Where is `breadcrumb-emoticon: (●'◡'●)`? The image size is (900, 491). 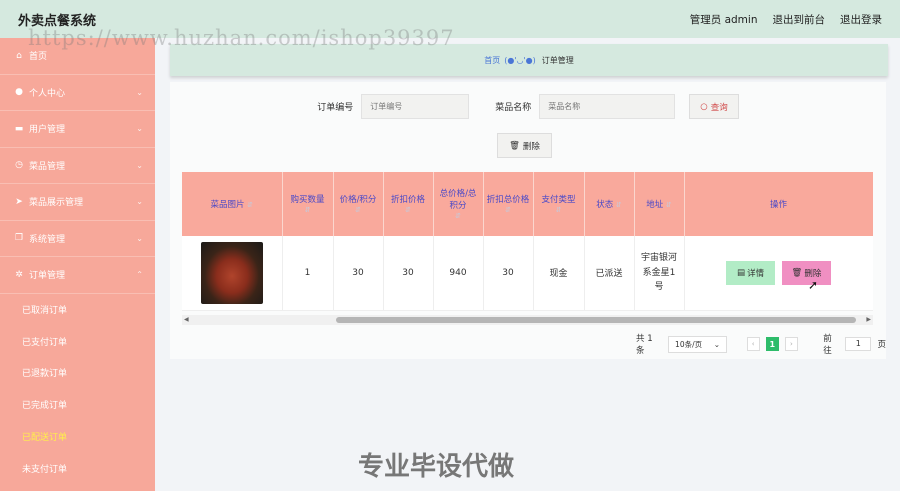
breadcrumb-emoticon: (●'◡'●) is located at coordinates (520, 60).